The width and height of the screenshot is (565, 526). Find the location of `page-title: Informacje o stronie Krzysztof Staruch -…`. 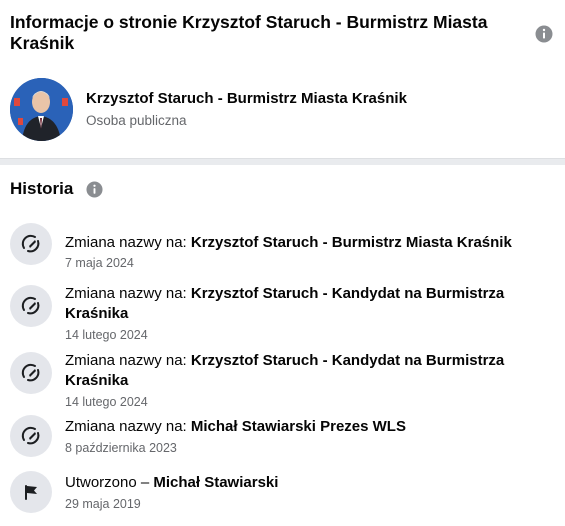

page-title: Informacje o stronie Krzysztof Staruch -… is located at coordinates (249, 32).